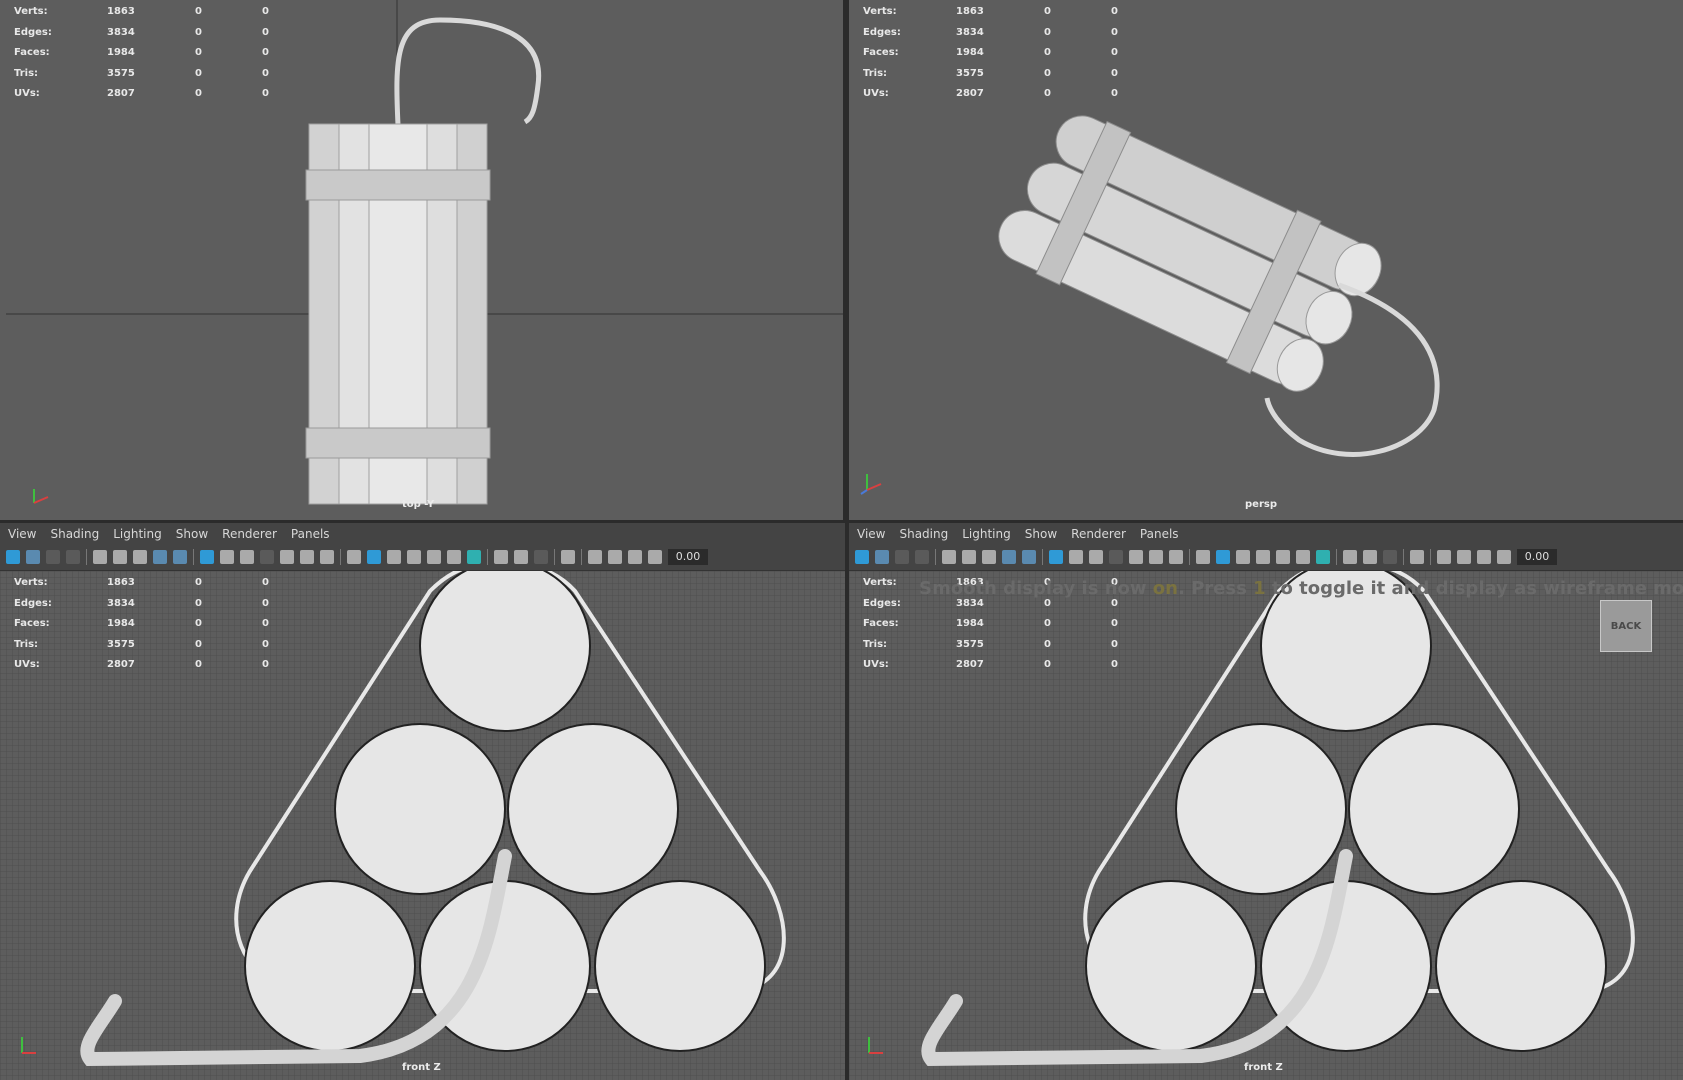 This screenshot has height=1080, width=1683. Describe the element at coordinates (141, 33) in the screenshot. I see `stats-row: Edges: 3834 0 0` at that location.